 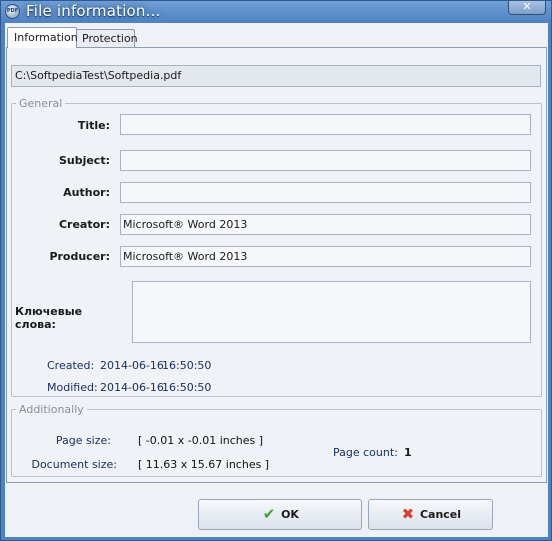 I want to click on author-field, so click(x=325, y=192).